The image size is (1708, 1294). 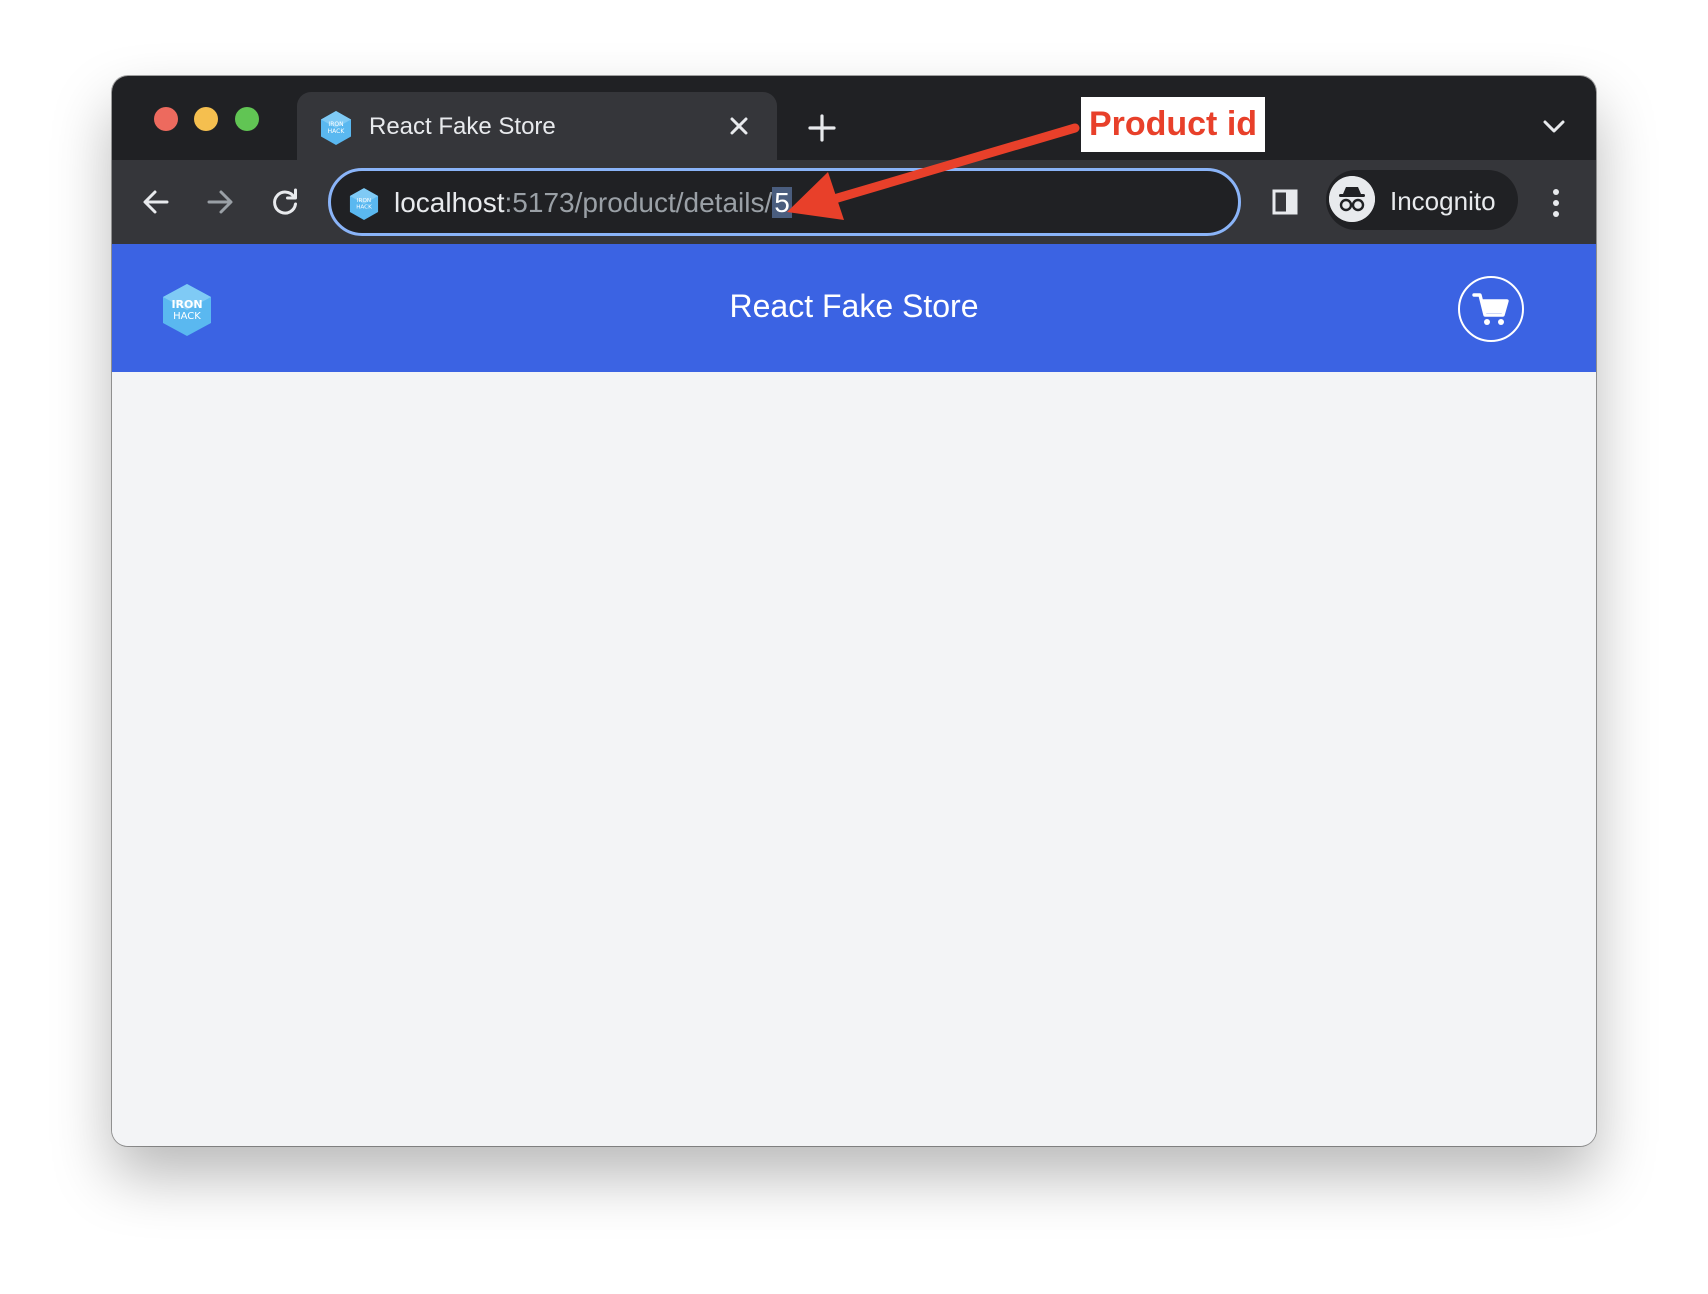 I want to click on arrow-left-icon, so click(x=156, y=202).